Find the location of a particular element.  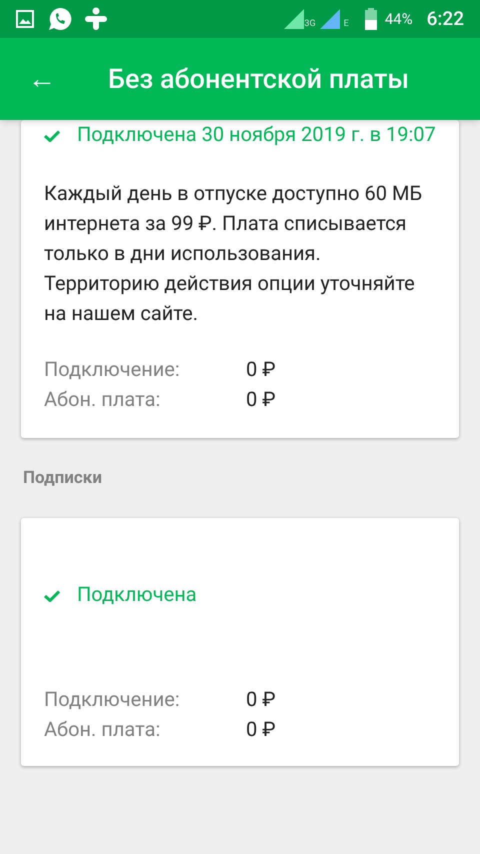

section-heading: Подписки is located at coordinates (63, 478).